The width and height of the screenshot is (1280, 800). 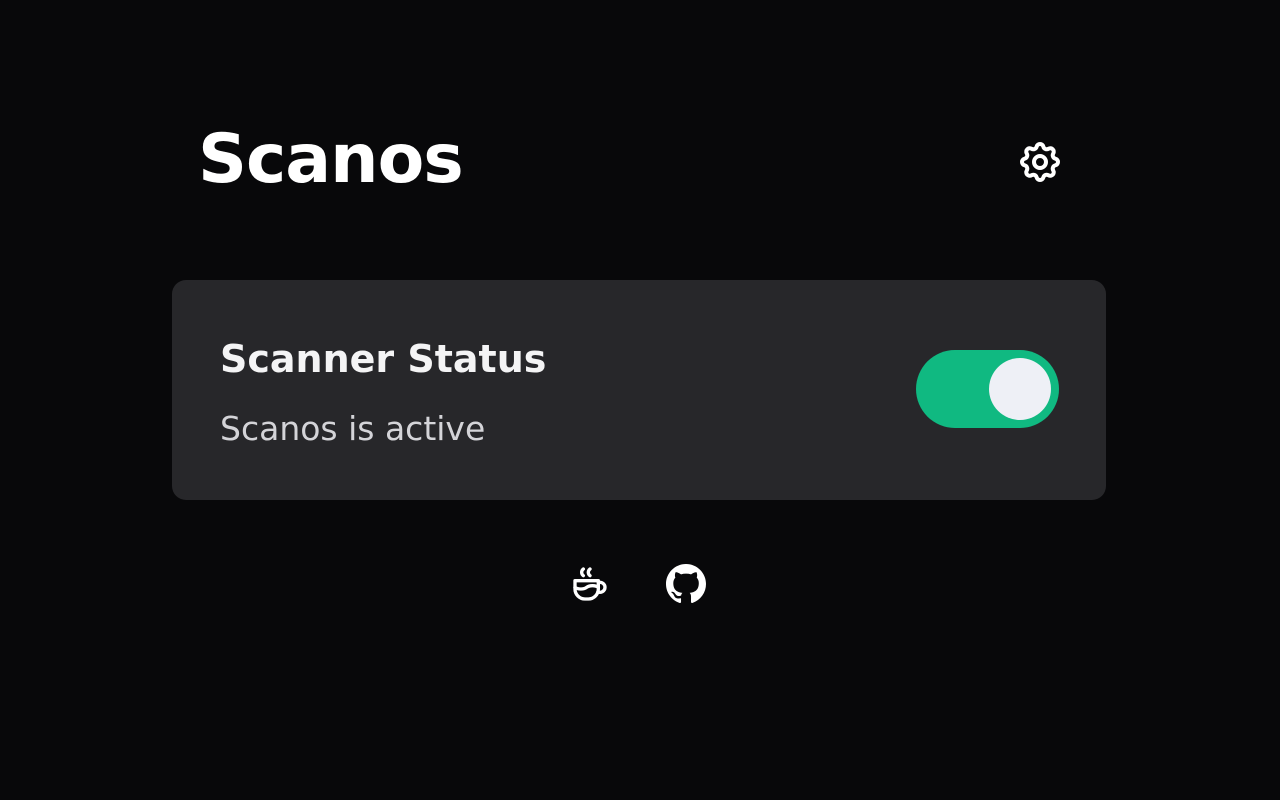 I want to click on app-title: Scanos, so click(x=331, y=159).